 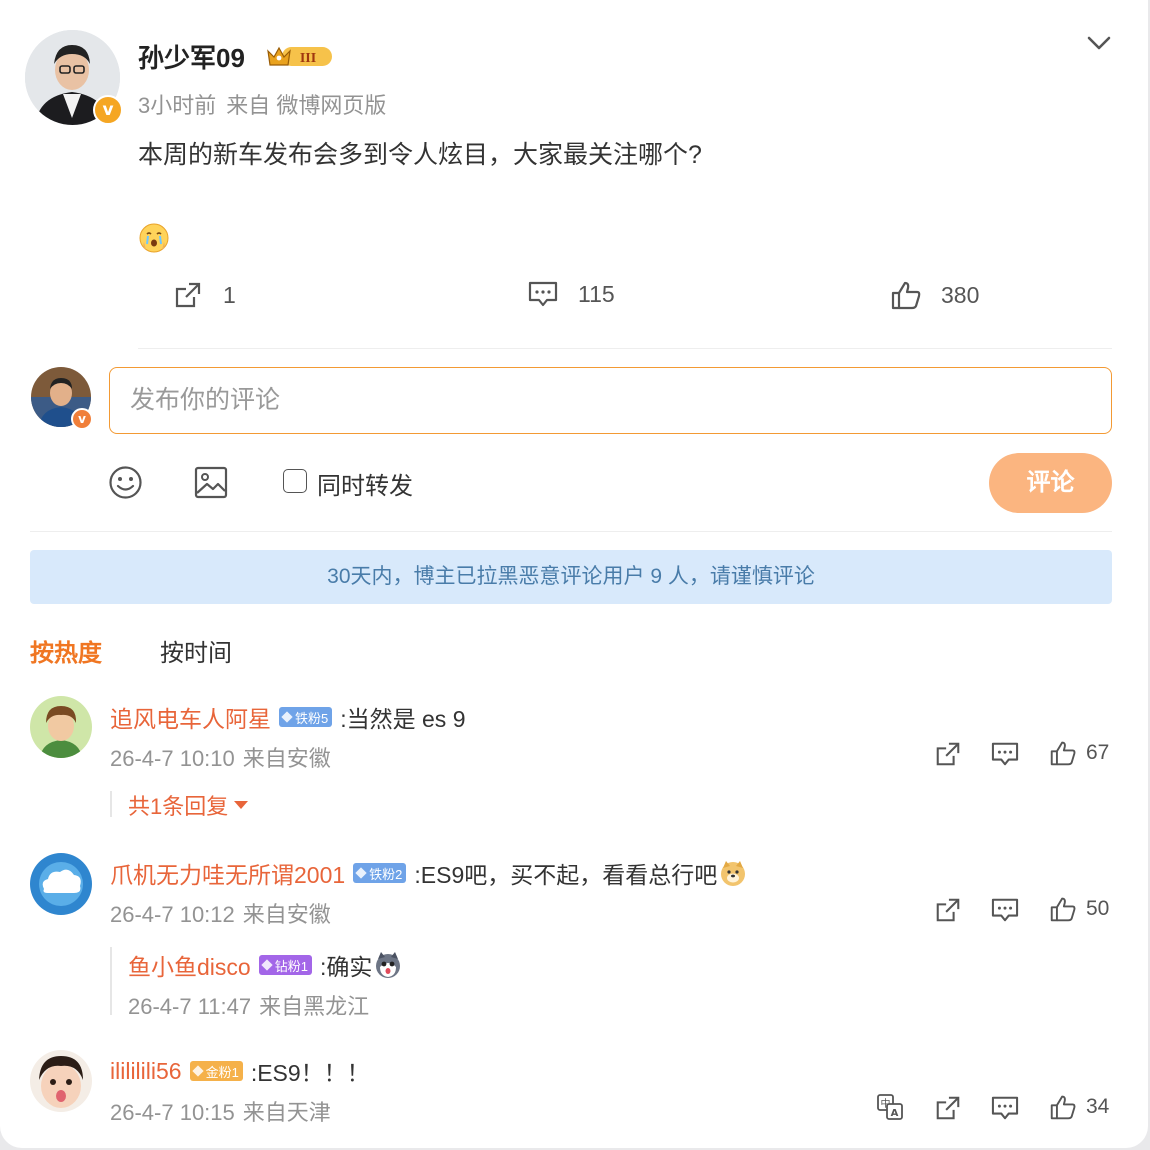 What do you see at coordinates (190, 717) in the screenshot?
I see `commenter-name: 追风电车人阿星` at bounding box center [190, 717].